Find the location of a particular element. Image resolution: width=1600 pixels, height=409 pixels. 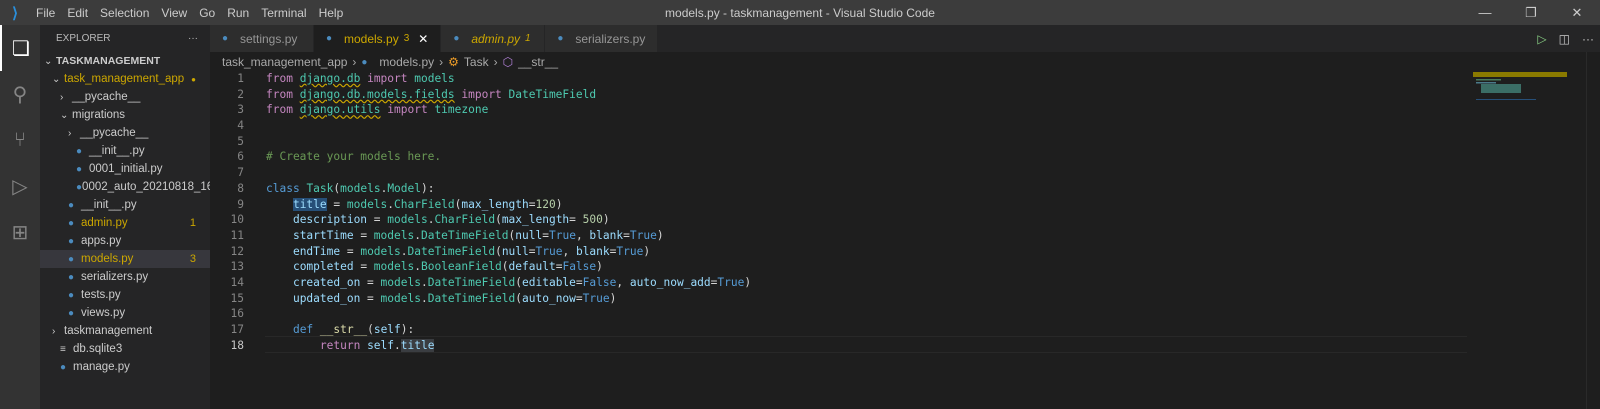

source-control-icon: ⑂ is located at coordinates (20, 140).